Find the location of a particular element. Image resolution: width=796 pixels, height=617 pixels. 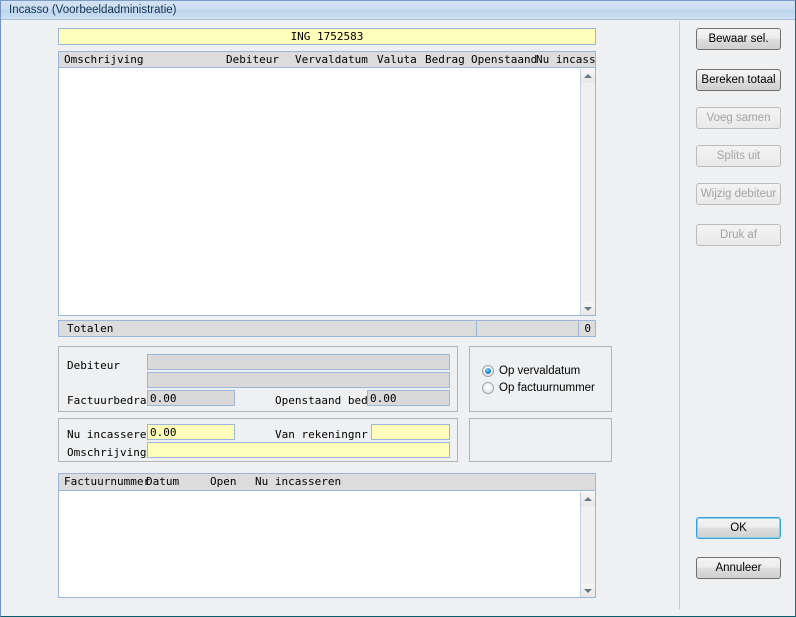

window-title: Incasso (Voorbeeldadministratie) is located at coordinates (93, 10).